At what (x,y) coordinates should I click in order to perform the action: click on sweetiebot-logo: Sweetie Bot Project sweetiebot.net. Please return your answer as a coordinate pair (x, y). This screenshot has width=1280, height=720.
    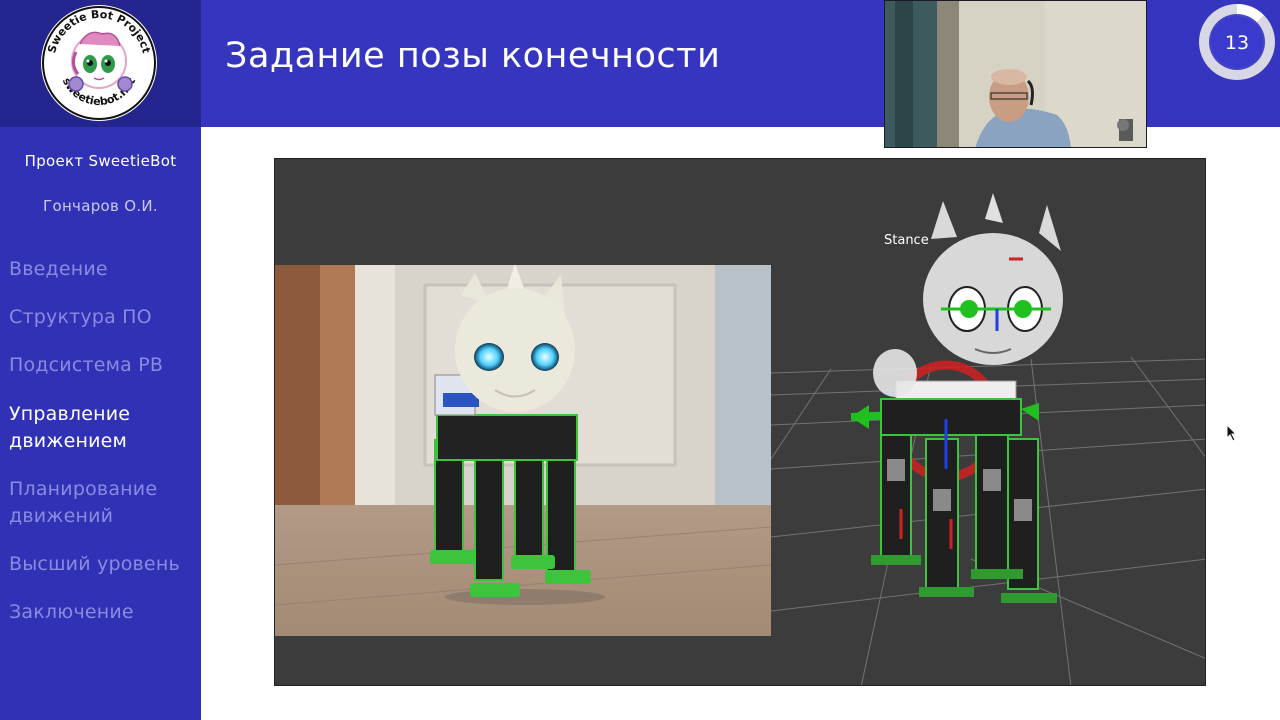
    Looking at the image, I should click on (99, 63).